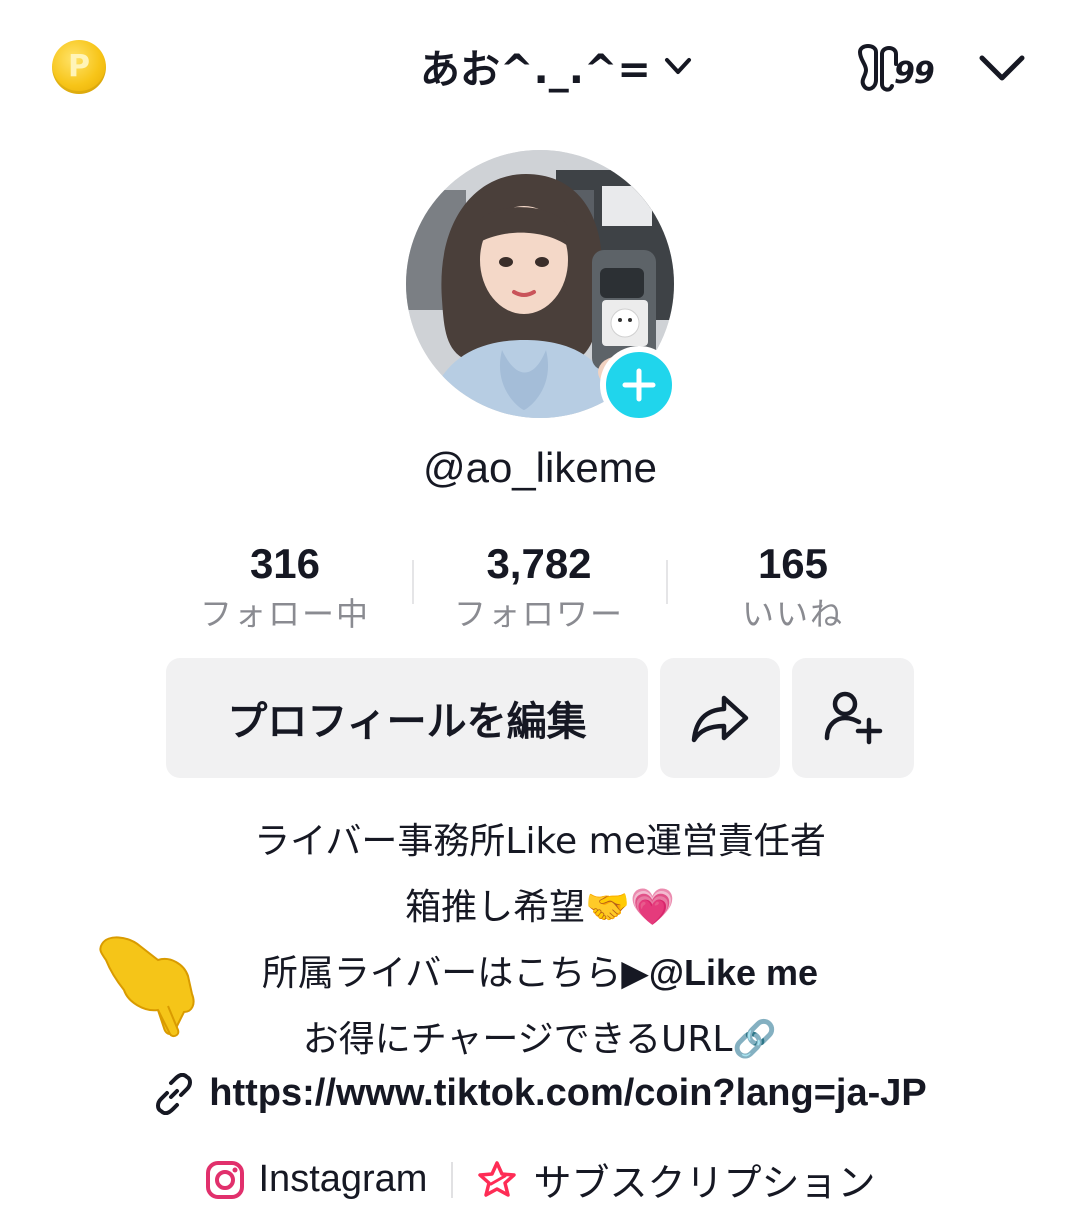  Describe the element at coordinates (540, 907) in the screenshot. I see `bio-line: 箱推し希望🤝💗` at that location.